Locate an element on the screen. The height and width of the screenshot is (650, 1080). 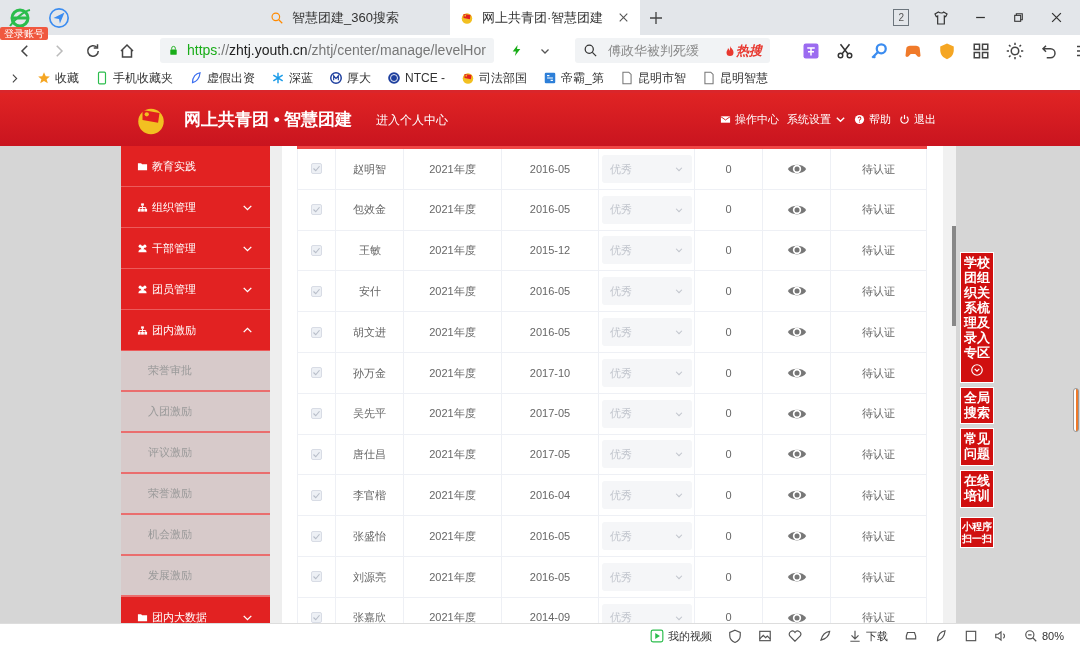
date-cell-text: 2017-10 is located at coordinates (550, 373).